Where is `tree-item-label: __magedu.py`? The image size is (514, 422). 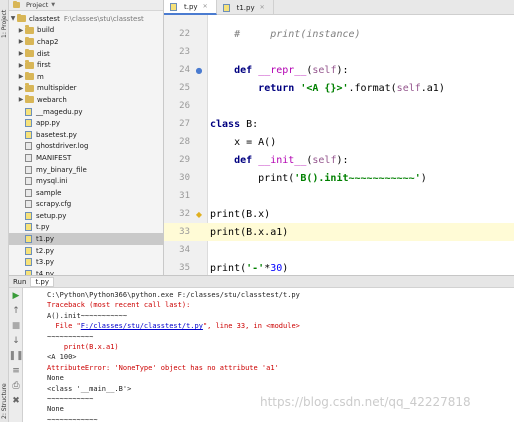
tree-item-label: __magedu.py is located at coordinates (59, 111).